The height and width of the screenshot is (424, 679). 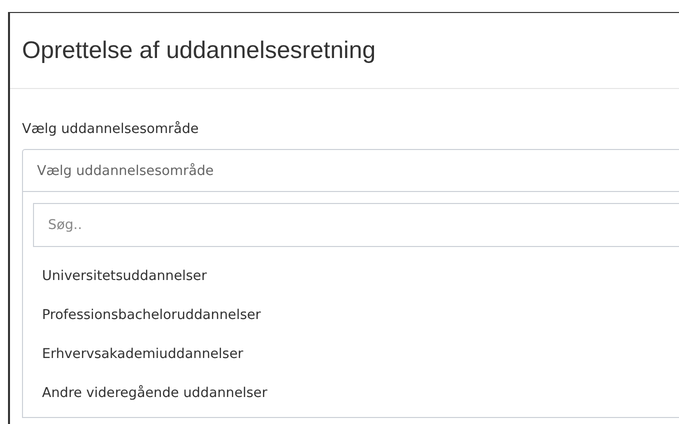 I want to click on search-field: Søg.., so click(x=356, y=225).